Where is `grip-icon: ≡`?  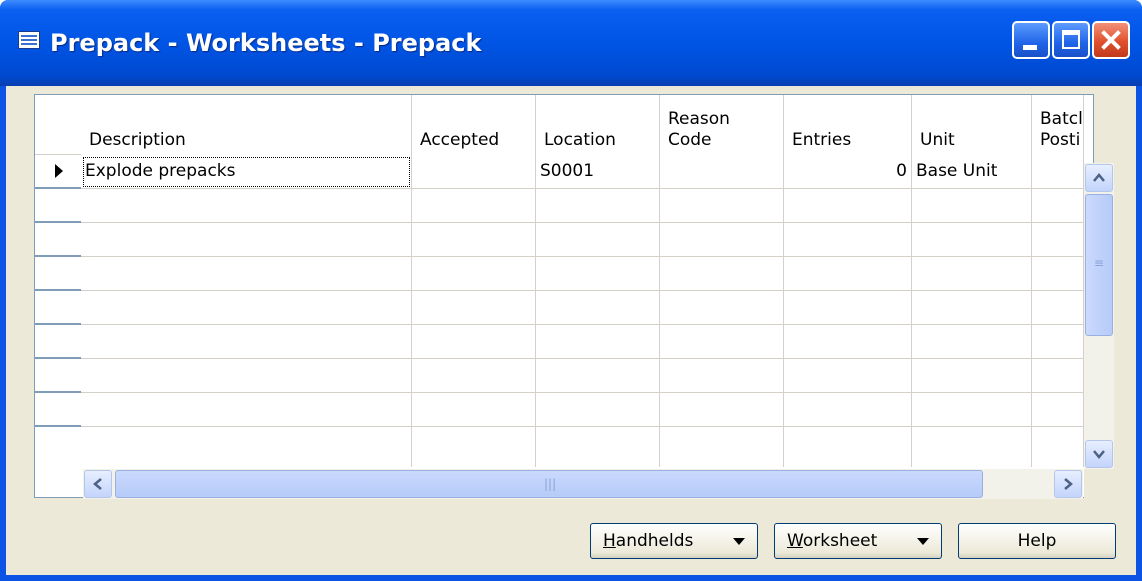 grip-icon: ≡ is located at coordinates (1099, 263).